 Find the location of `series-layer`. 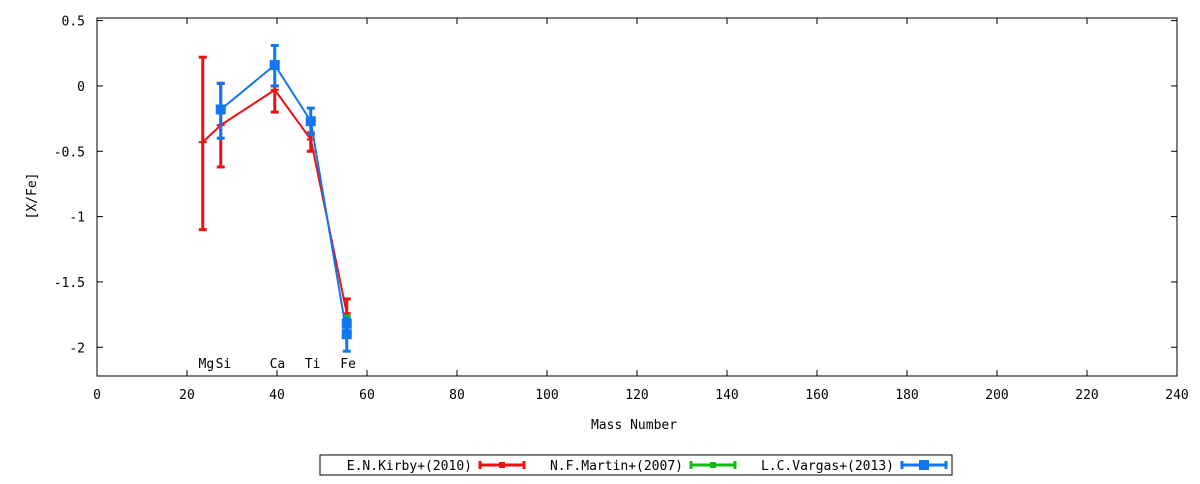

series-layer is located at coordinates (275, 198).